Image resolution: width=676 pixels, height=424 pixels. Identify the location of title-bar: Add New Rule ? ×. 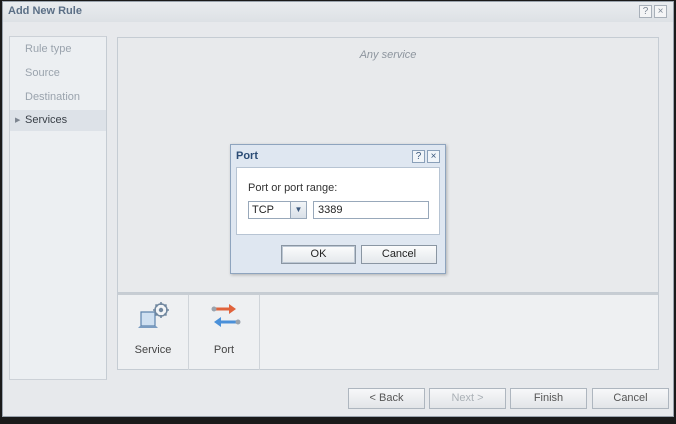
(338, 12).